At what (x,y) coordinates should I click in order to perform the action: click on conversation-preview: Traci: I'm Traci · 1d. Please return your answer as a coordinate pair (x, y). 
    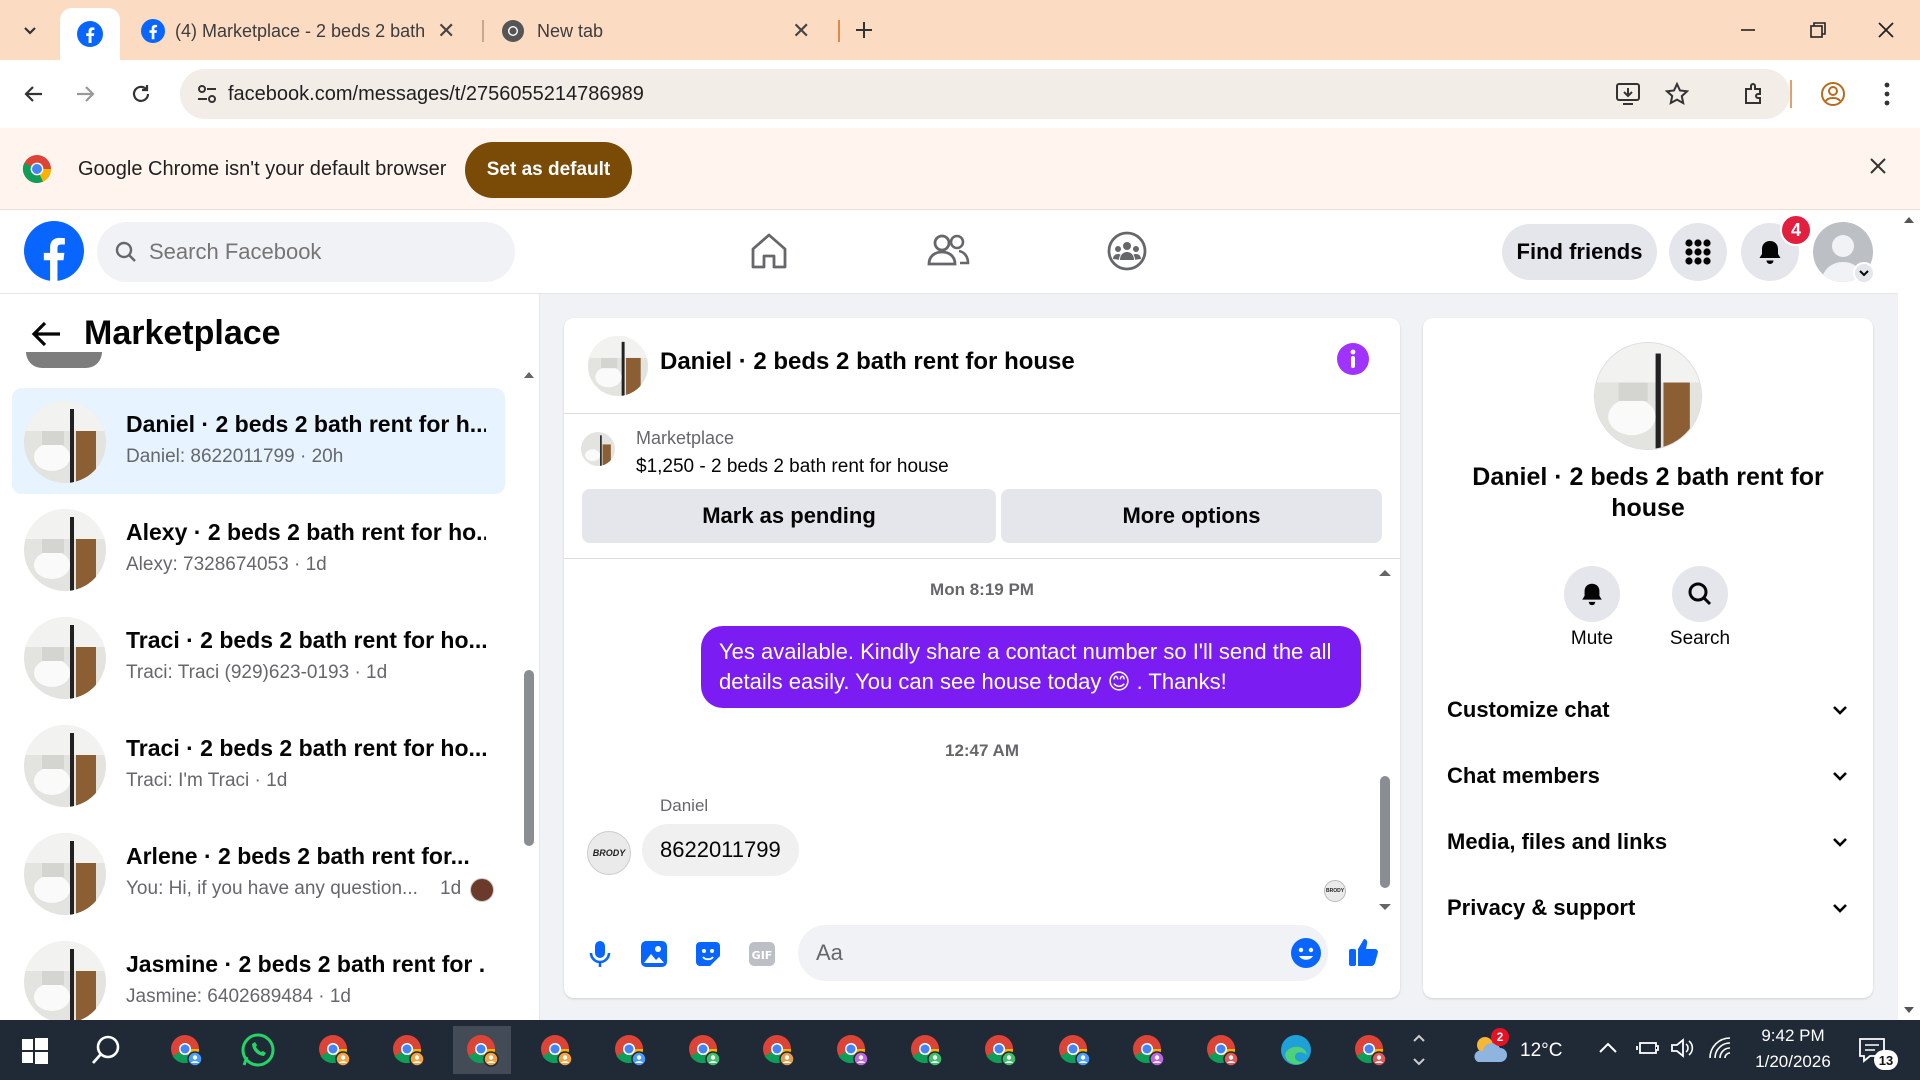
    Looking at the image, I should click on (207, 780).